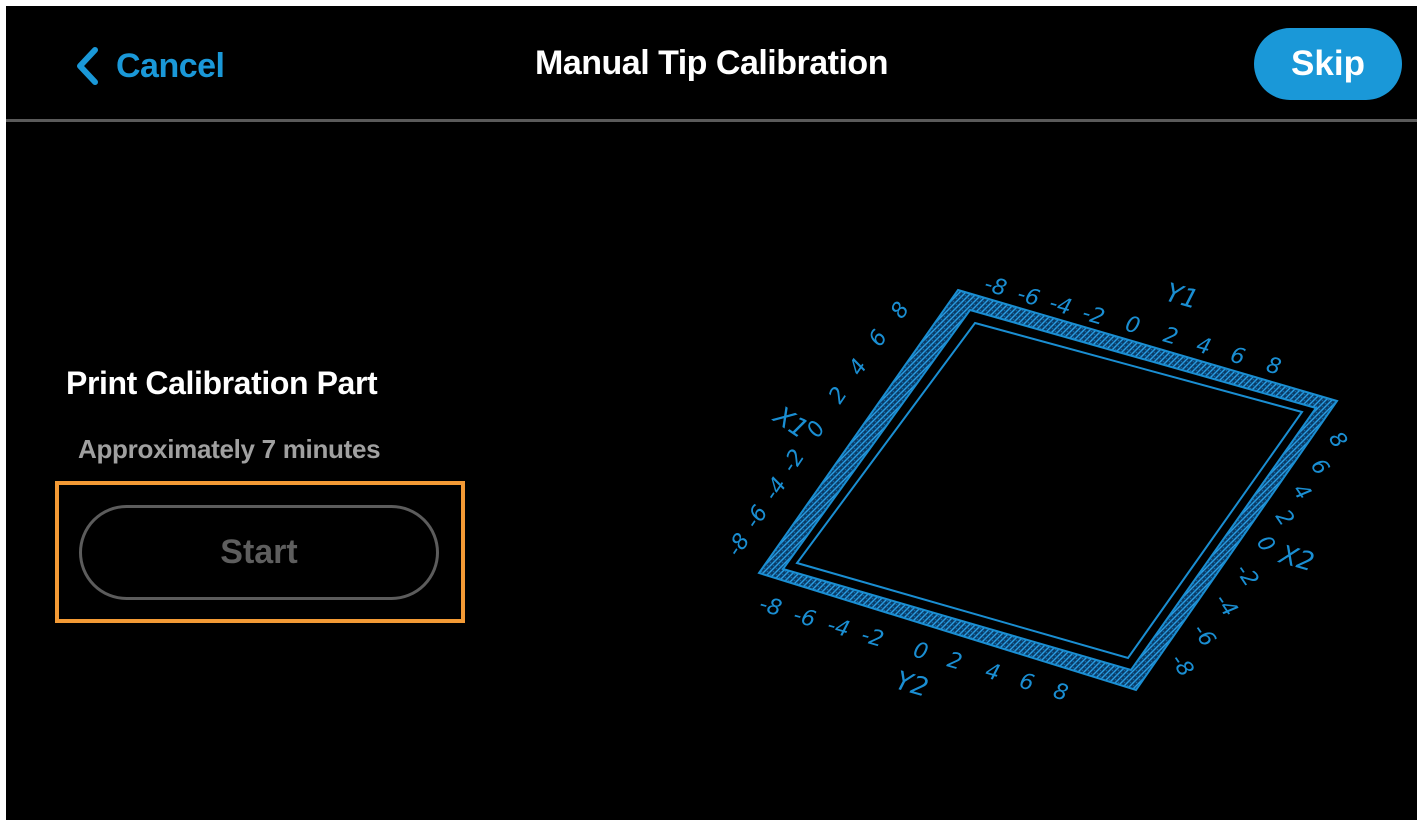  Describe the element at coordinates (222, 383) in the screenshot. I see `section-heading: Print Calibration Part` at that location.